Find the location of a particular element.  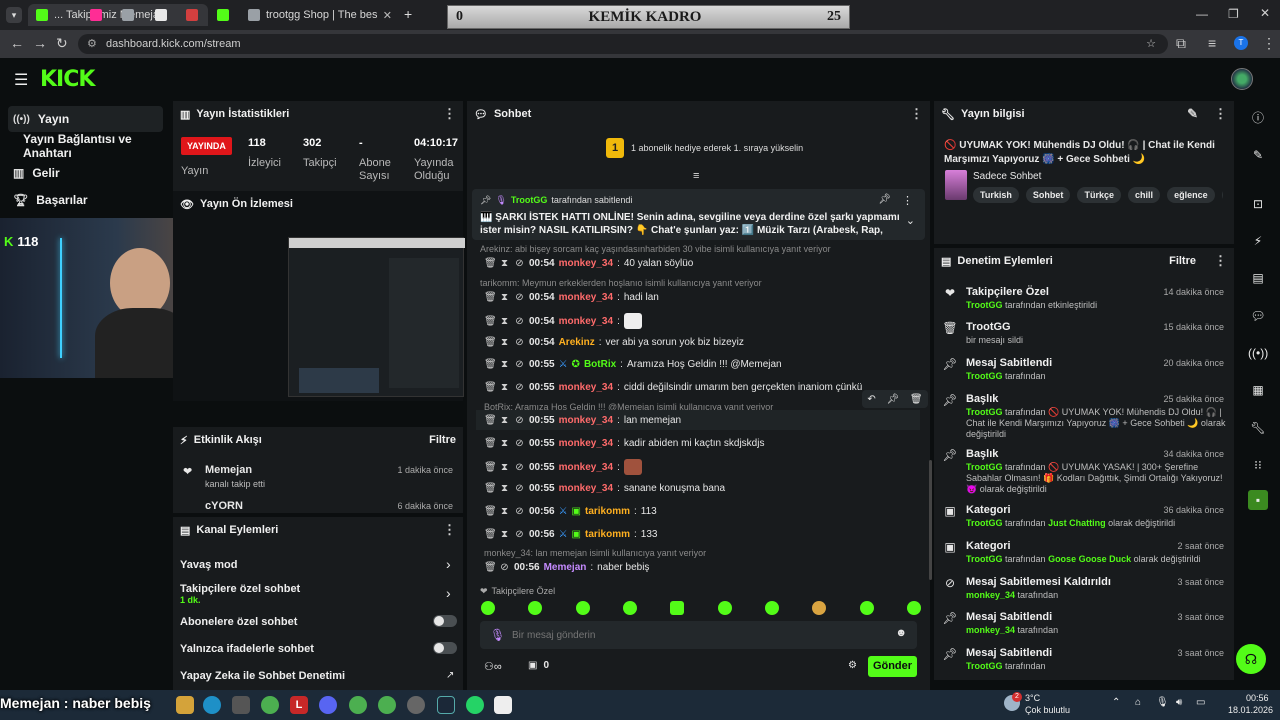

tab-kick-active: ... Takipçimiz Memejan is located at coordinates (118, 15).